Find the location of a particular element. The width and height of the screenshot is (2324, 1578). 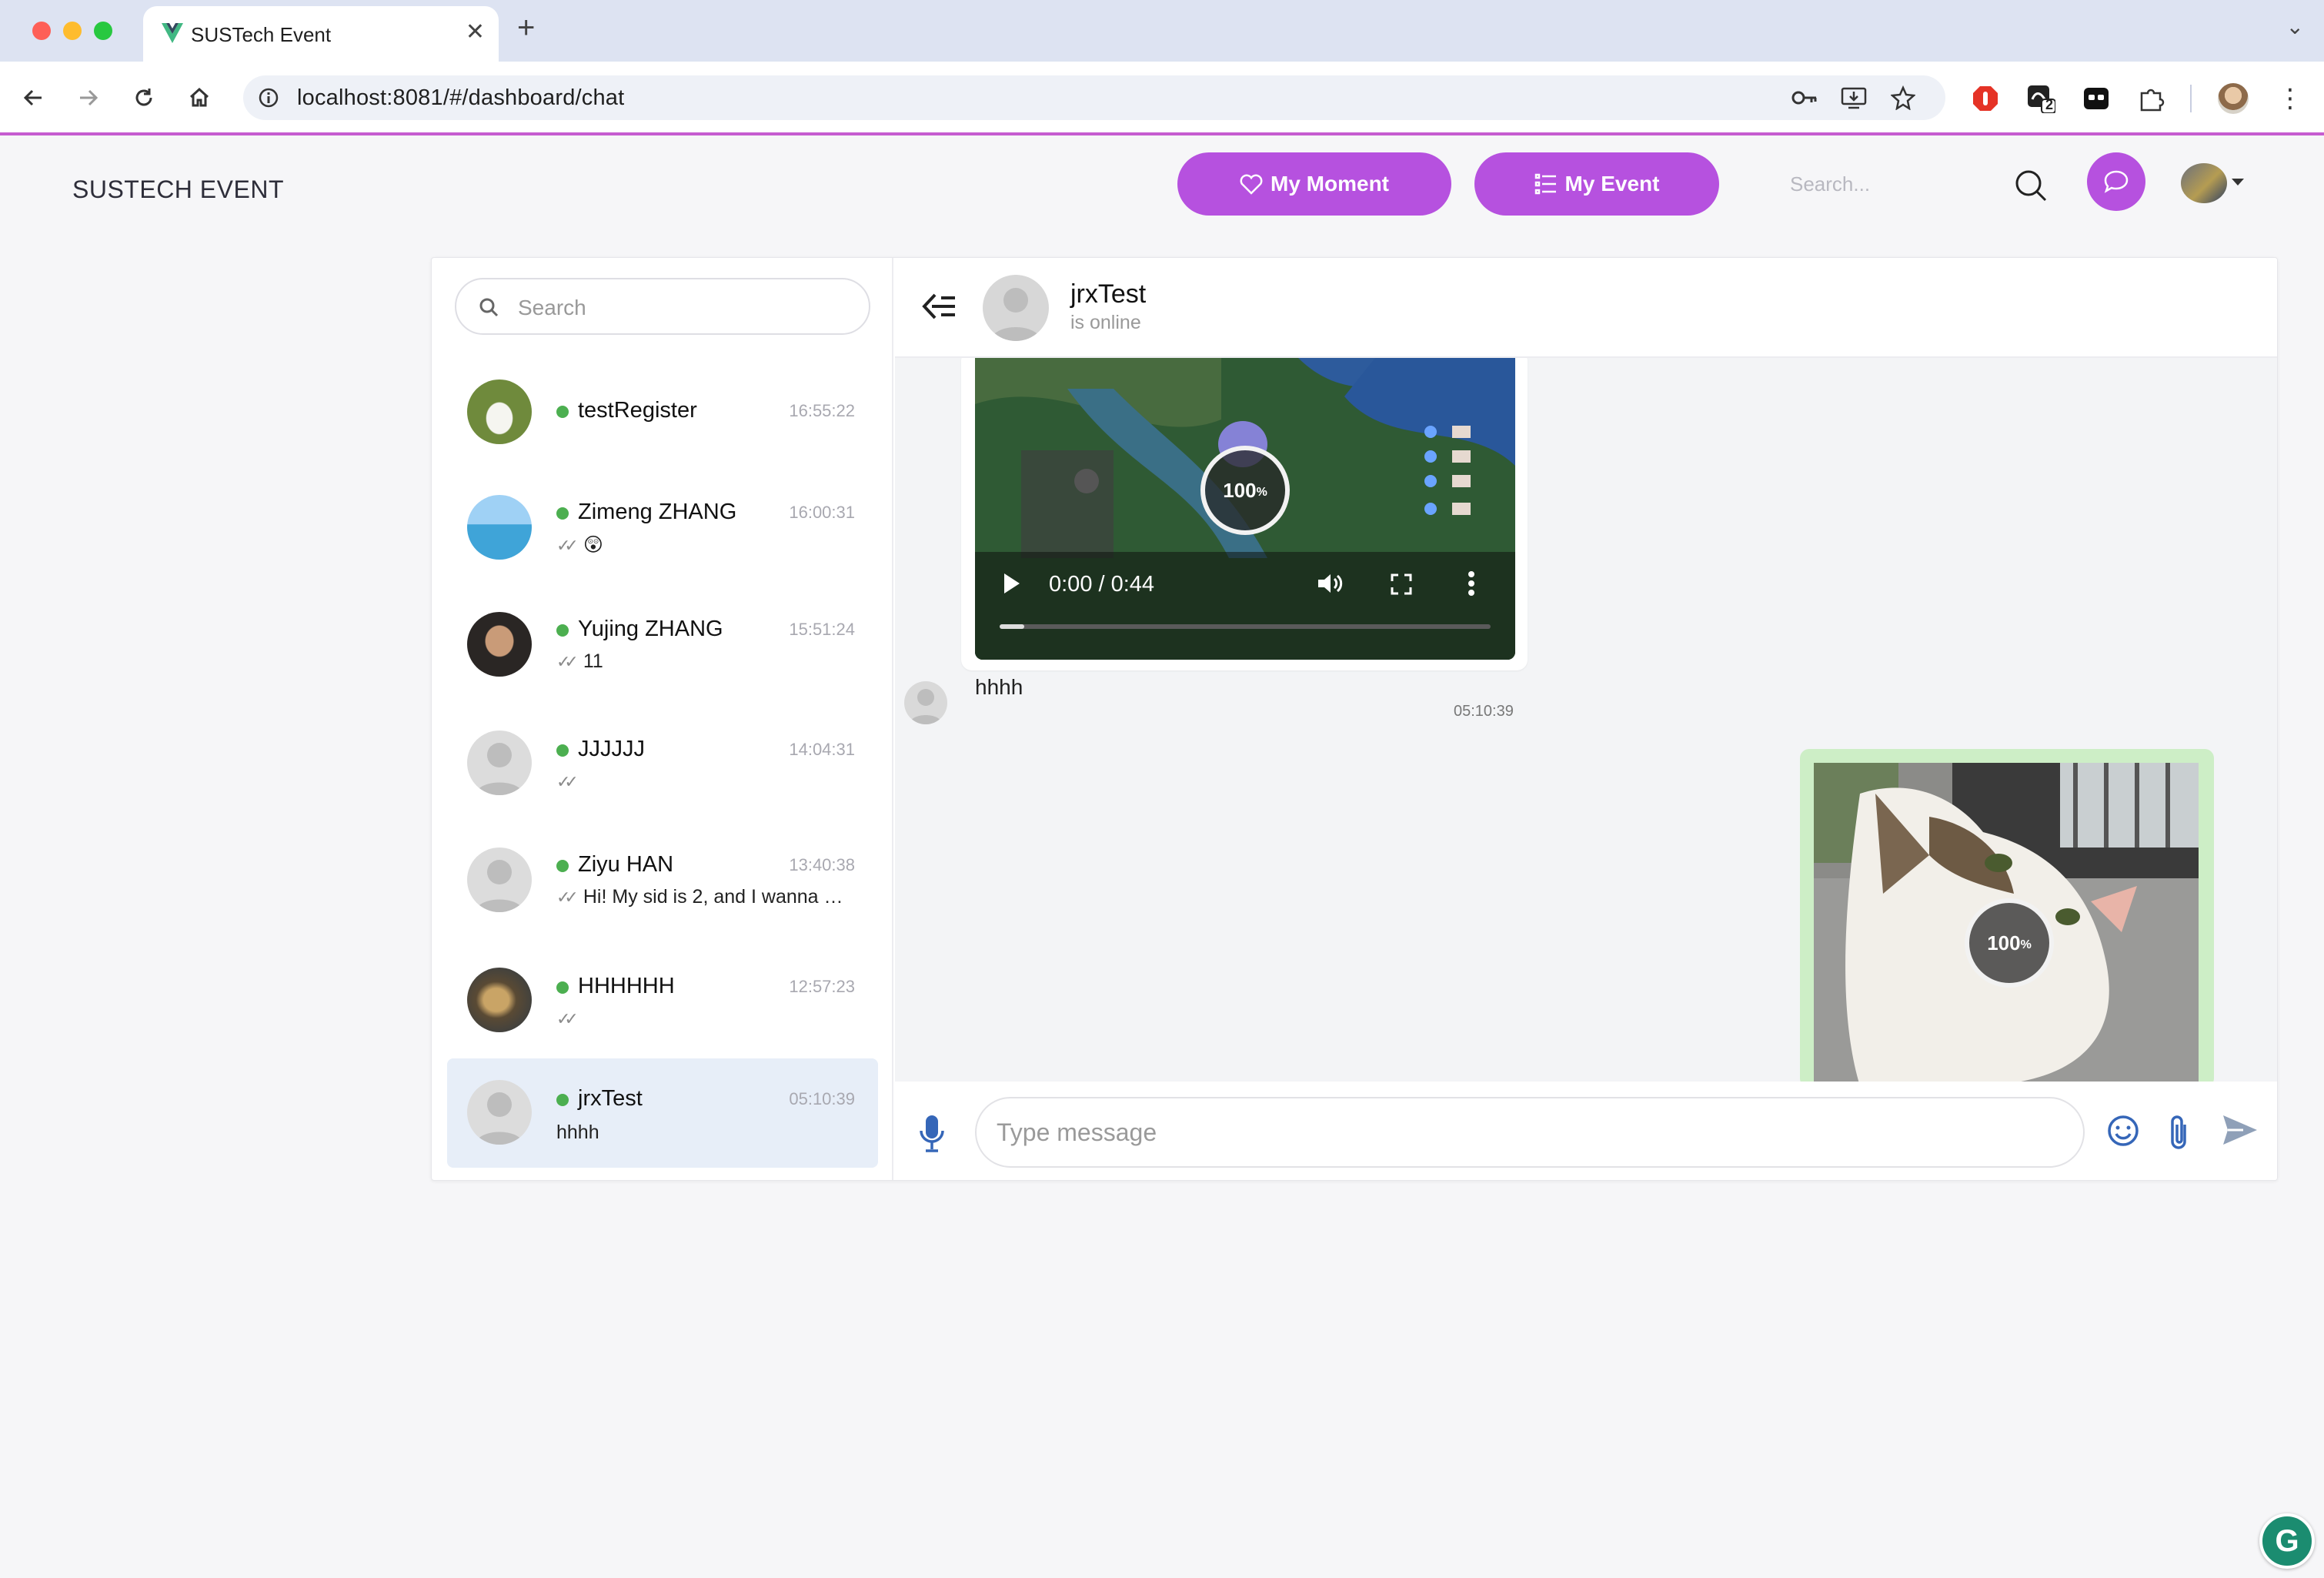

my-moment-label: My Moment is located at coordinates (1330, 184).